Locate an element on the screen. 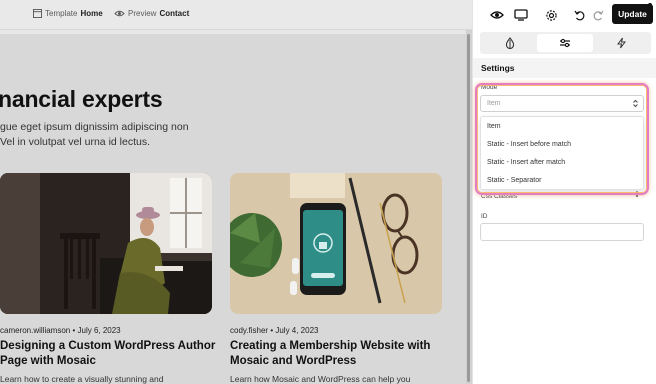 The image size is (656, 384). gear-icon is located at coordinates (551, 15).